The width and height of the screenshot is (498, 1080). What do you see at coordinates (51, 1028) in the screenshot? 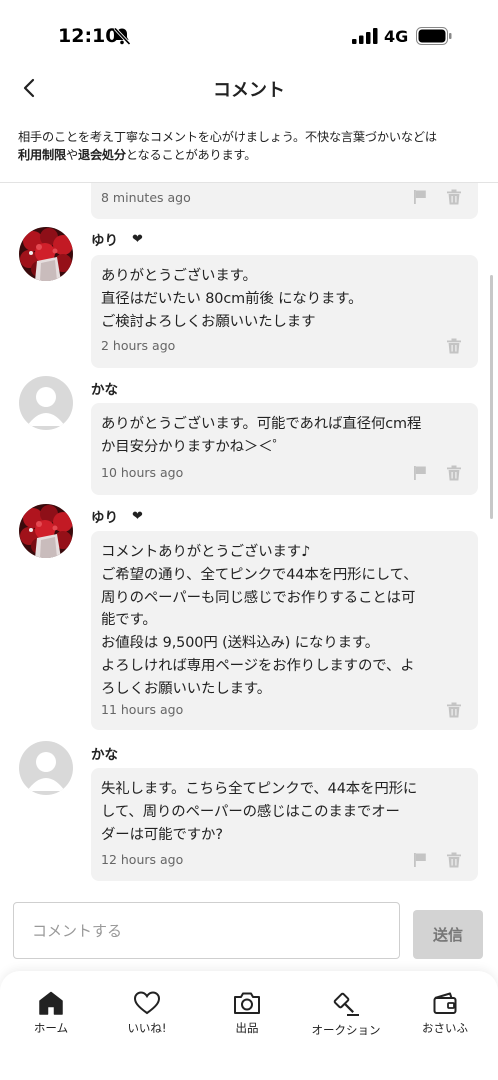
I see `tab-label: ホーム` at bounding box center [51, 1028].